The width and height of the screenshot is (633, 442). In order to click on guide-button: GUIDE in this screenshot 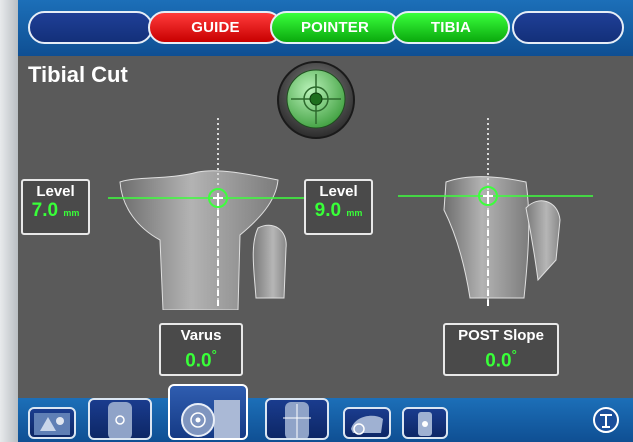, I will do `click(215, 27)`.